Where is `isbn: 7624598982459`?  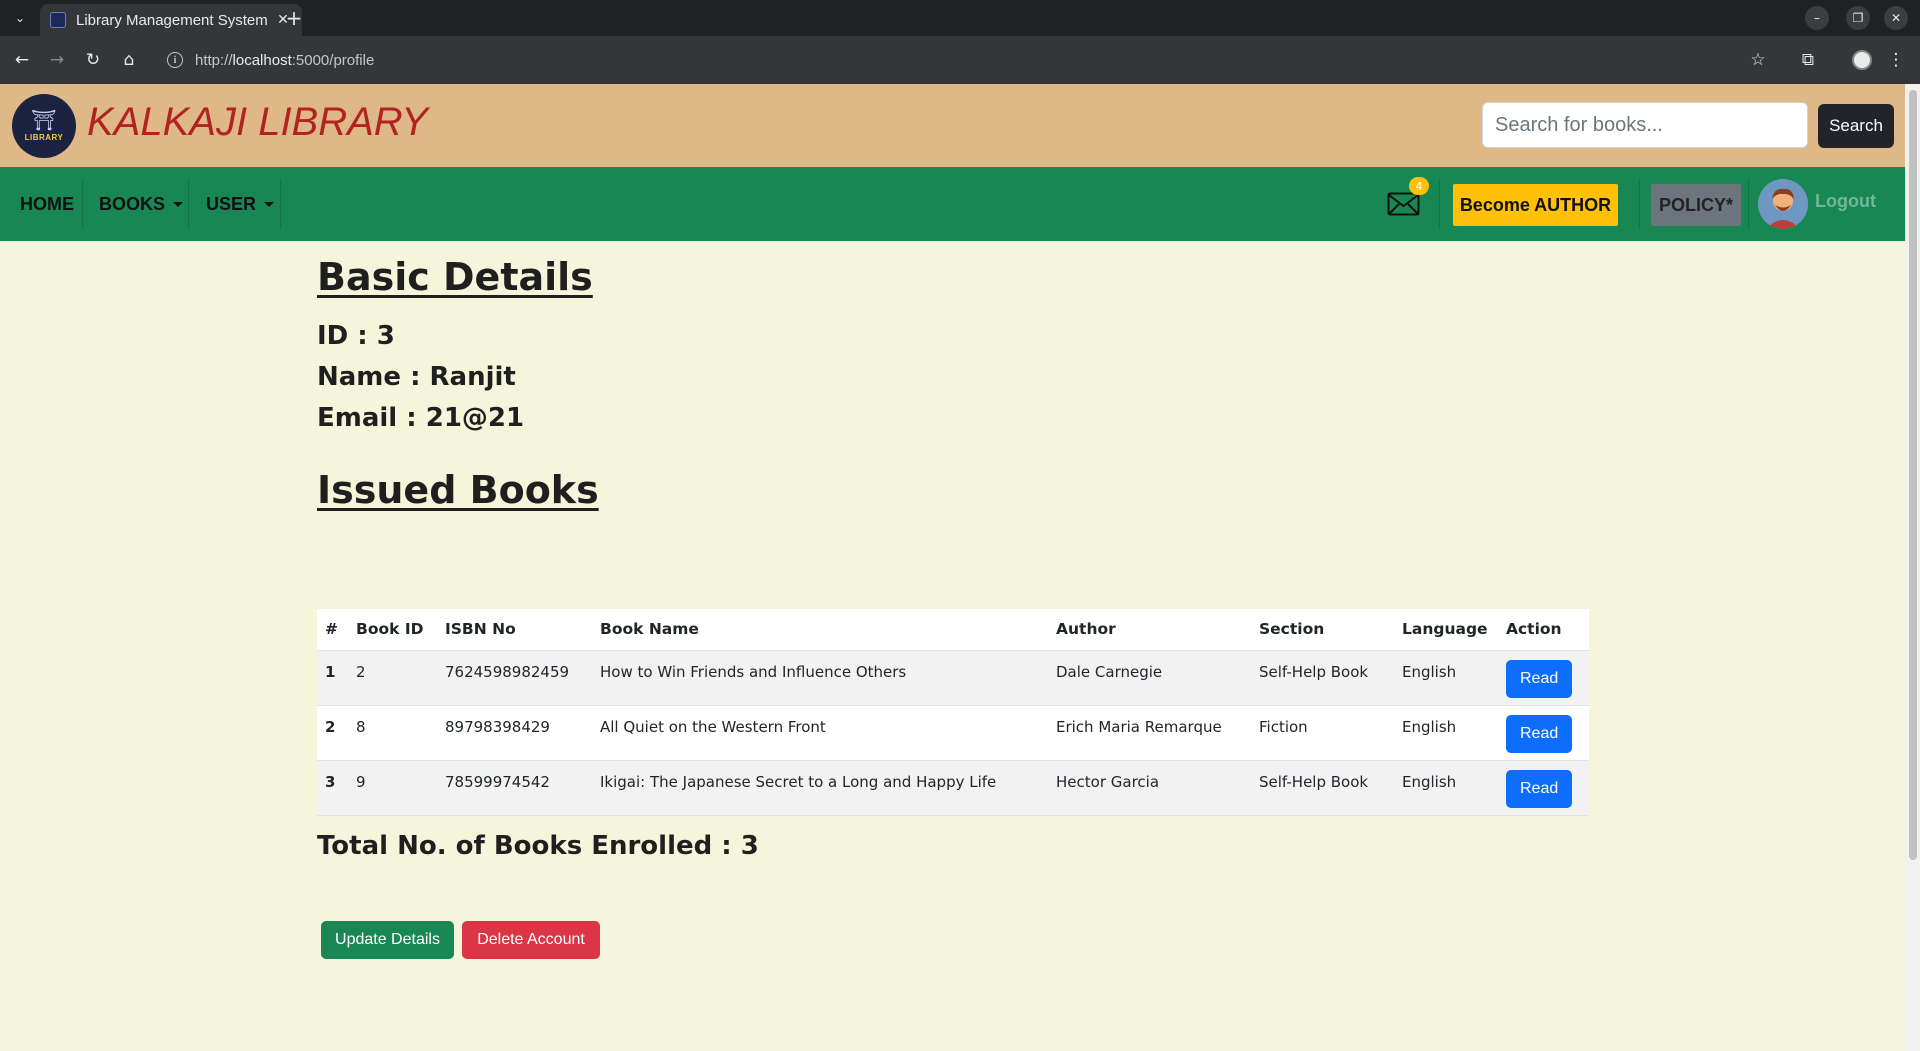
isbn: 7624598982459 is located at coordinates (514, 678).